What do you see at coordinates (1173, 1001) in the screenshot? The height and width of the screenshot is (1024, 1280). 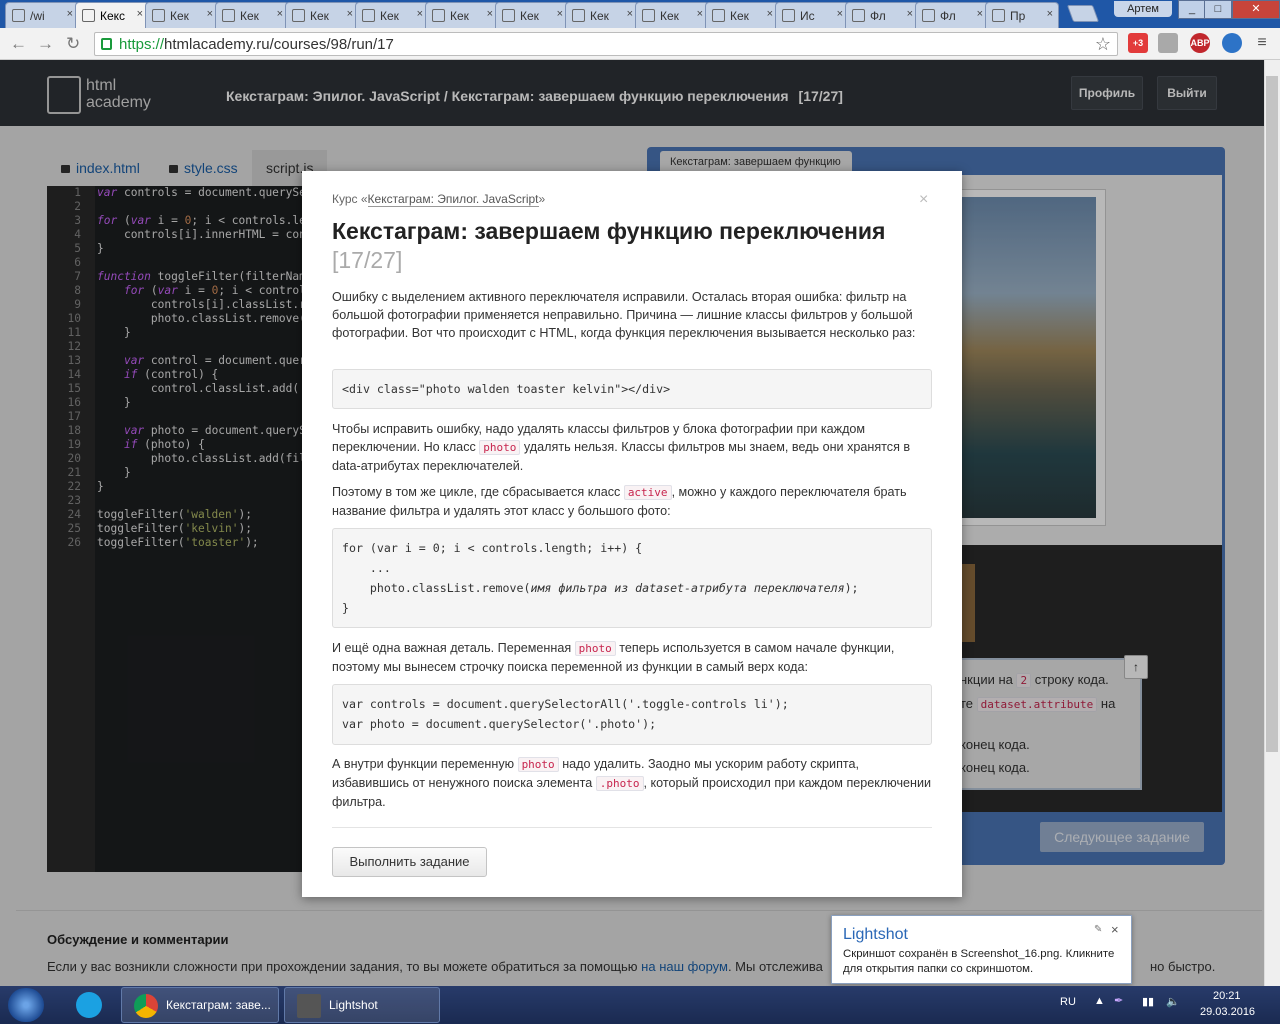 I see `volume-icon: 🔈` at bounding box center [1173, 1001].